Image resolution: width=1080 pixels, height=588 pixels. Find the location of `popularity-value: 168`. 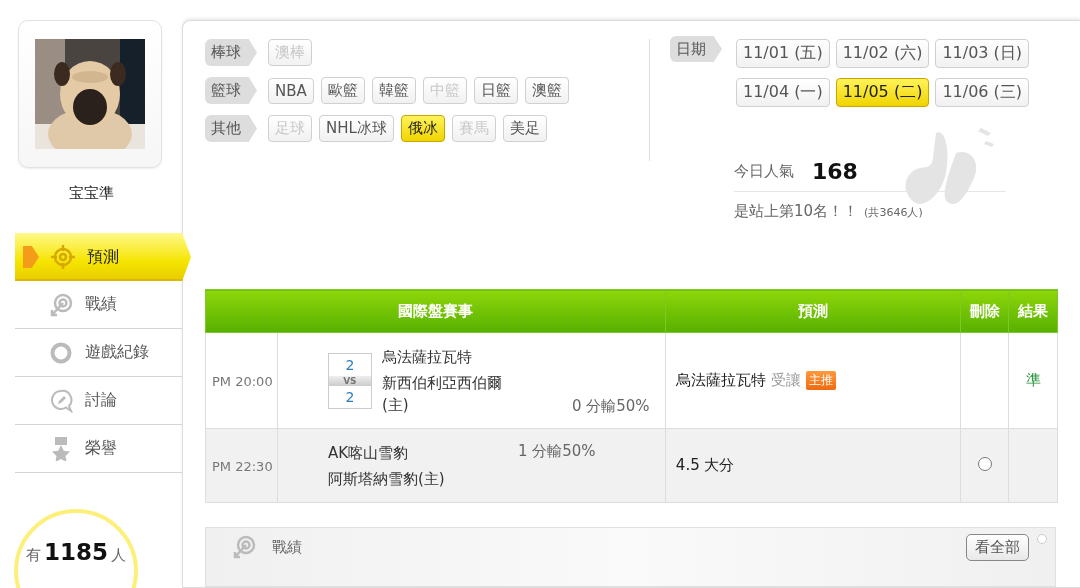

popularity-value: 168 is located at coordinates (835, 171).